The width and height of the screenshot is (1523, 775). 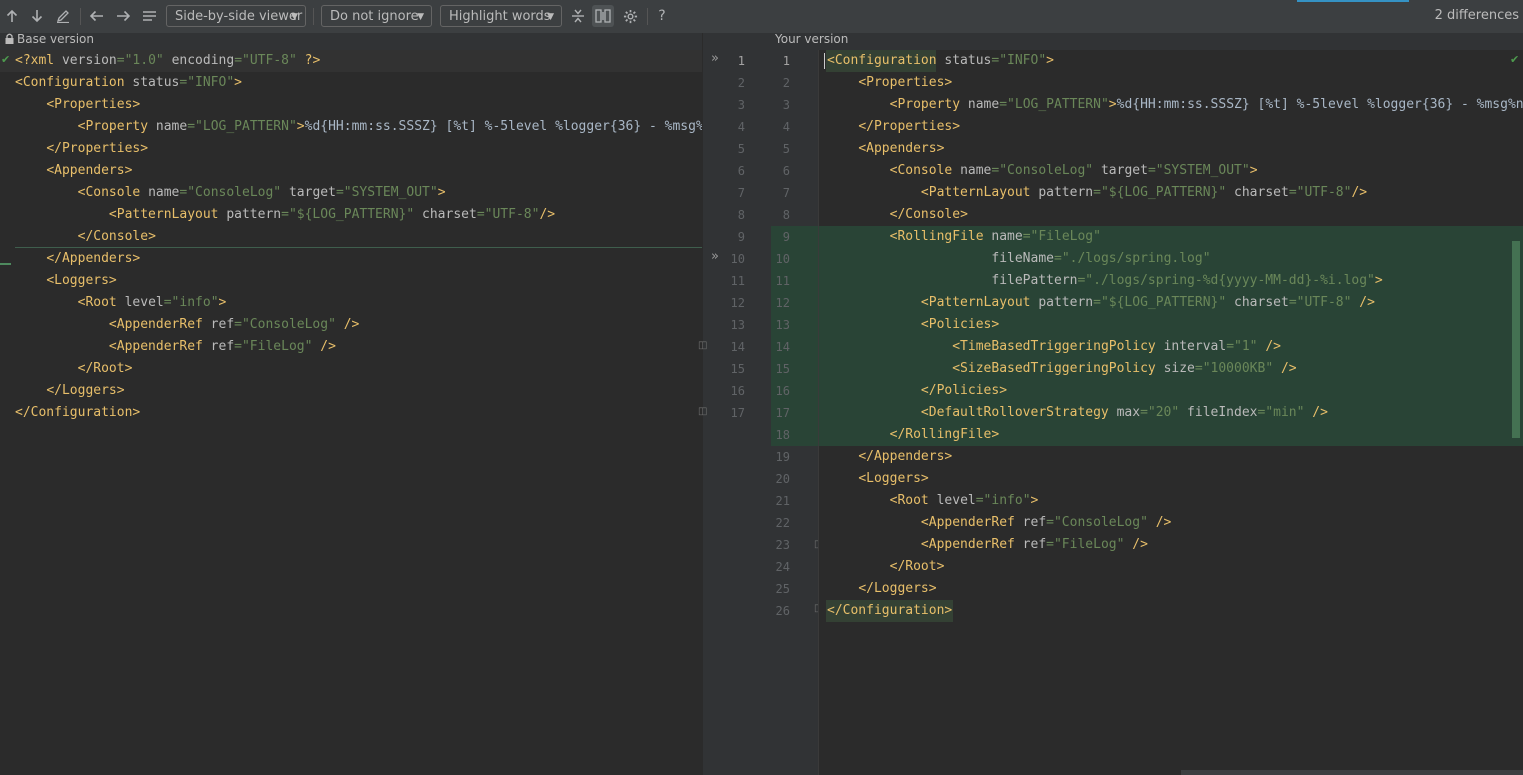 What do you see at coordinates (222, 346) in the screenshot?
I see `code-token: ref` at bounding box center [222, 346].